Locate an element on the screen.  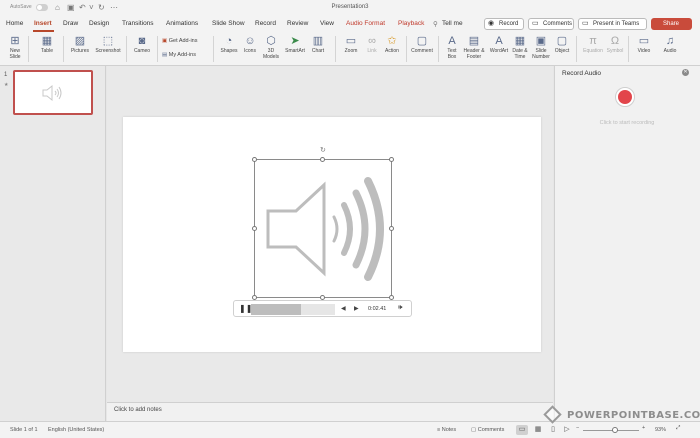
chart-label: Chart is located at coordinates (318, 51).